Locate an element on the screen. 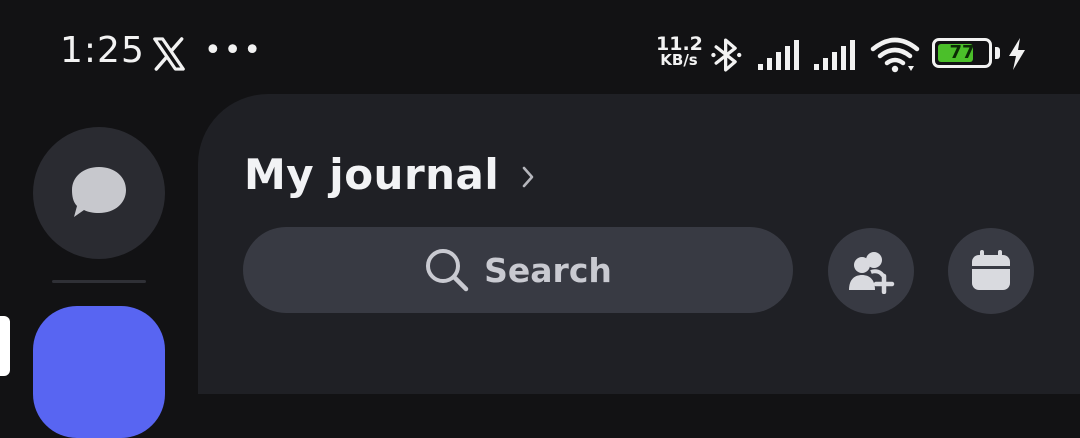 The height and width of the screenshot is (438, 1080). selected-server-indicator is located at coordinates (5, 346).